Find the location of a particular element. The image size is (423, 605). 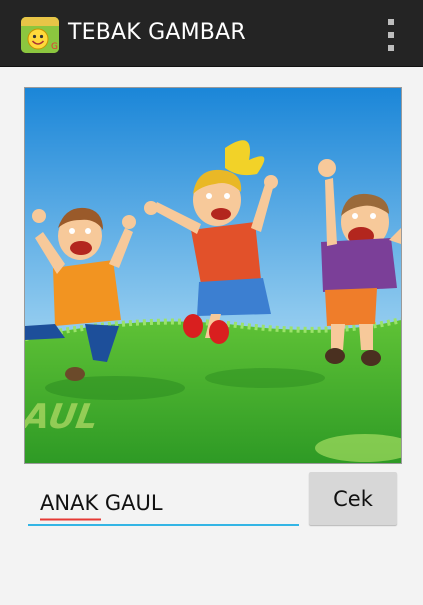

action-bar: G TEBAK GAMBAR is located at coordinates (211, 33).